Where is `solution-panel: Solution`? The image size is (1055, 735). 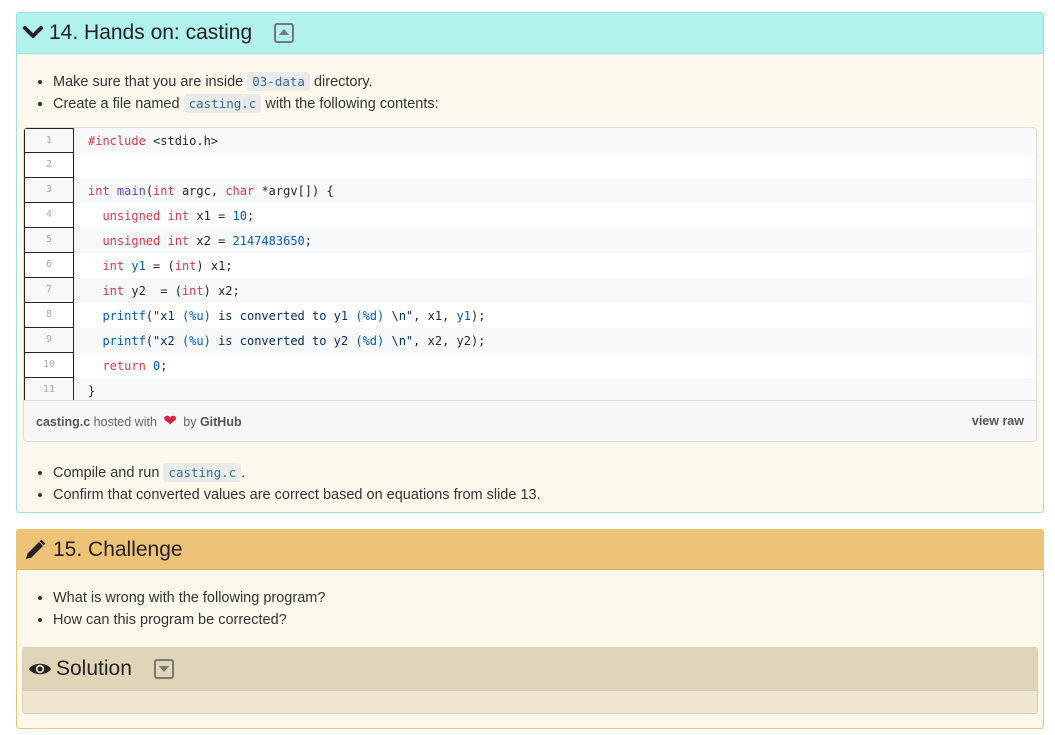 solution-panel: Solution is located at coordinates (530, 680).